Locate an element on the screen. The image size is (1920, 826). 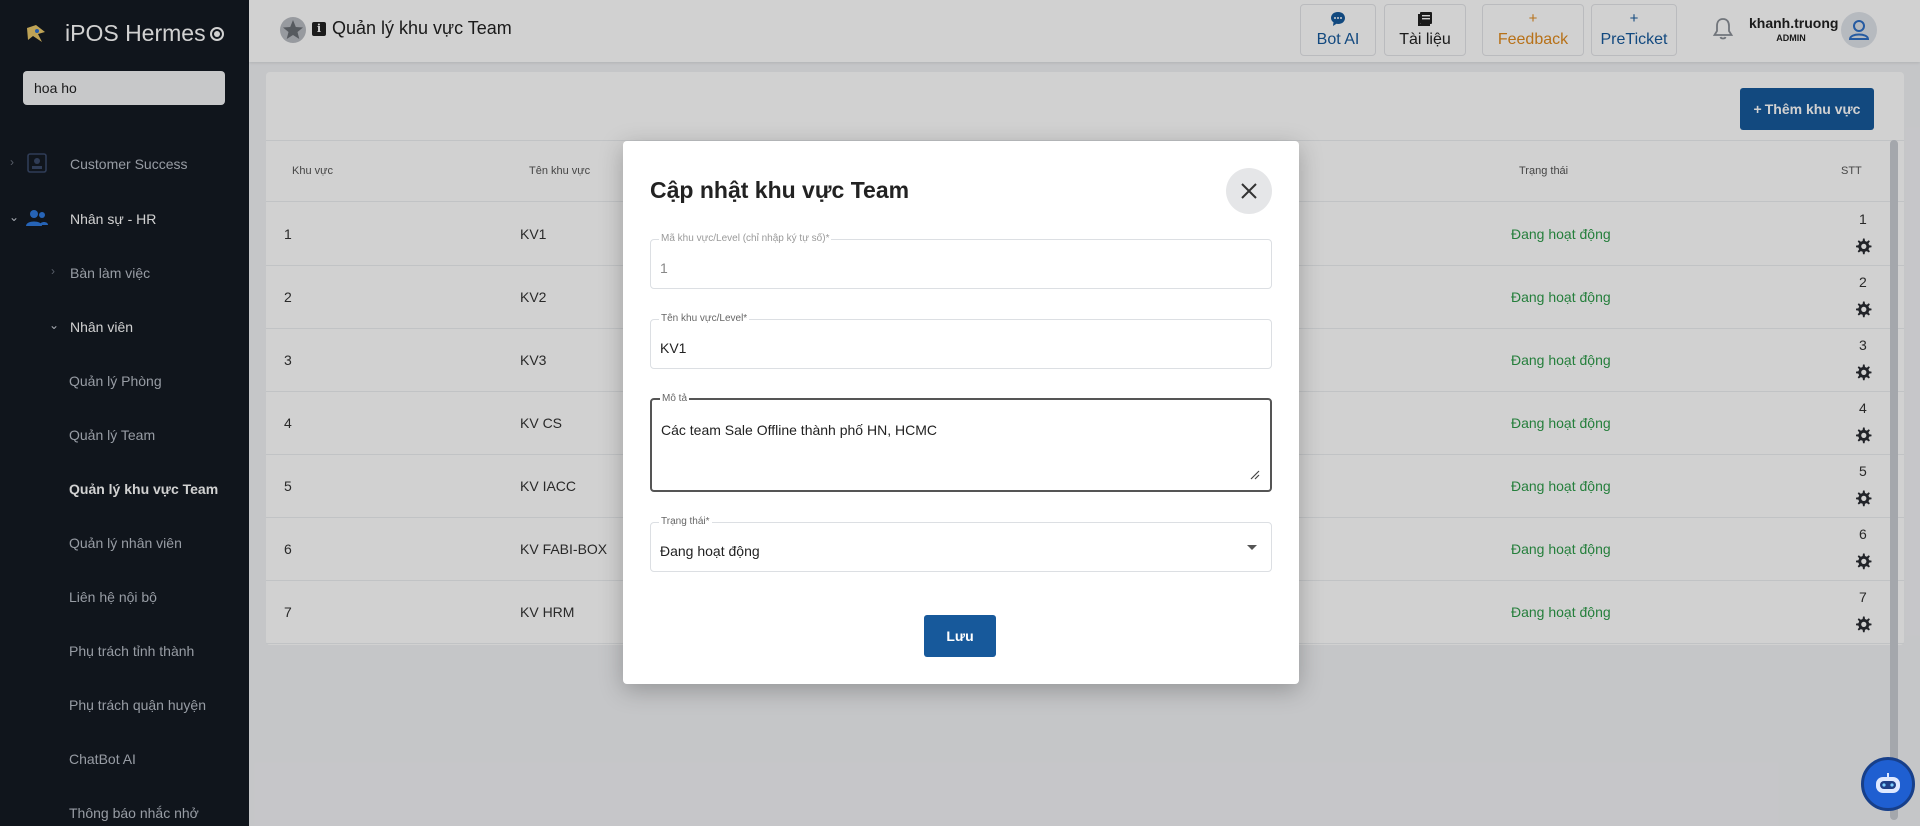
description-label: Mô tả is located at coordinates (675, 398).